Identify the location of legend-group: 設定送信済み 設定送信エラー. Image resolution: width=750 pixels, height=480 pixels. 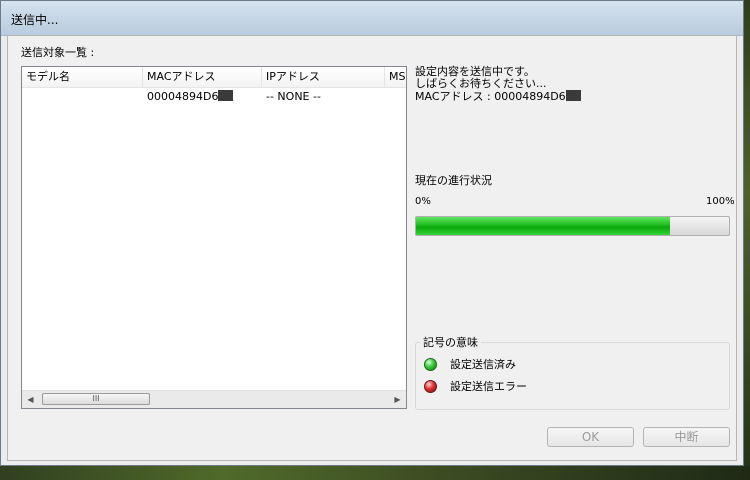
(572, 376).